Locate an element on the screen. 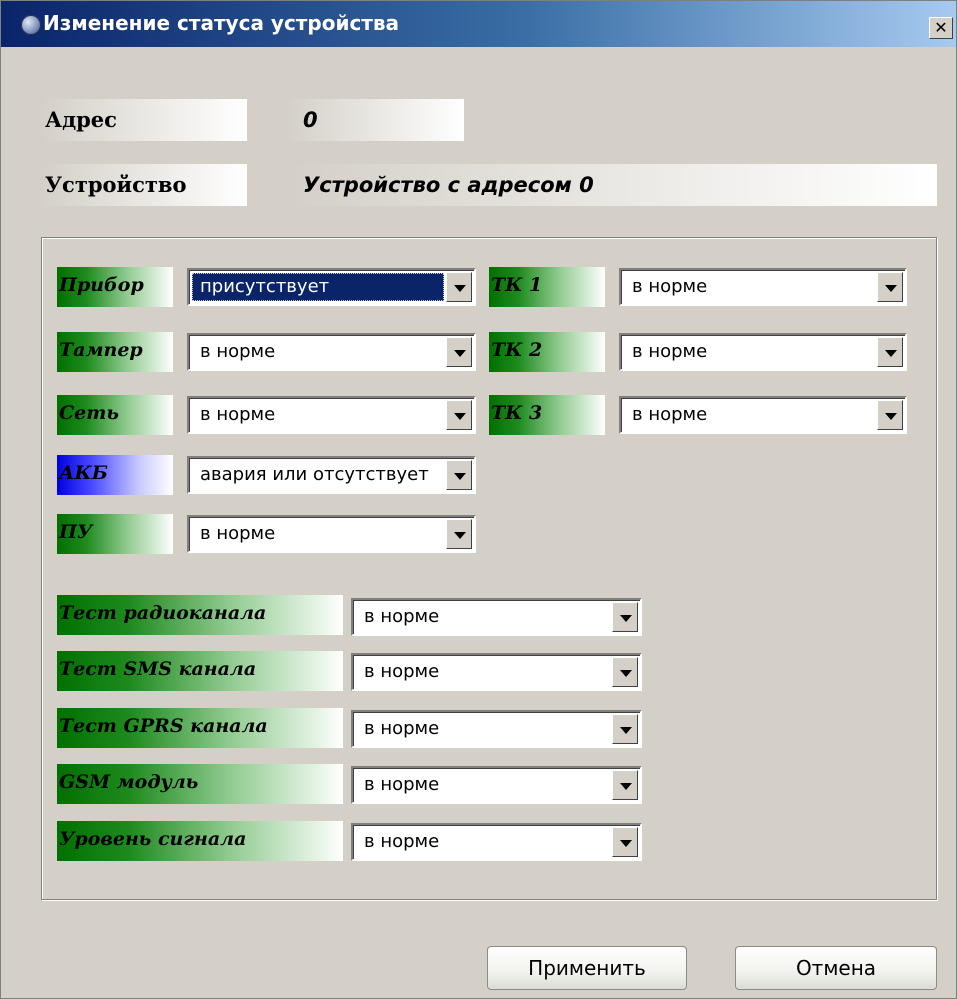  title-bar: Изменение статуса устройства ✕ is located at coordinates (478, 24).